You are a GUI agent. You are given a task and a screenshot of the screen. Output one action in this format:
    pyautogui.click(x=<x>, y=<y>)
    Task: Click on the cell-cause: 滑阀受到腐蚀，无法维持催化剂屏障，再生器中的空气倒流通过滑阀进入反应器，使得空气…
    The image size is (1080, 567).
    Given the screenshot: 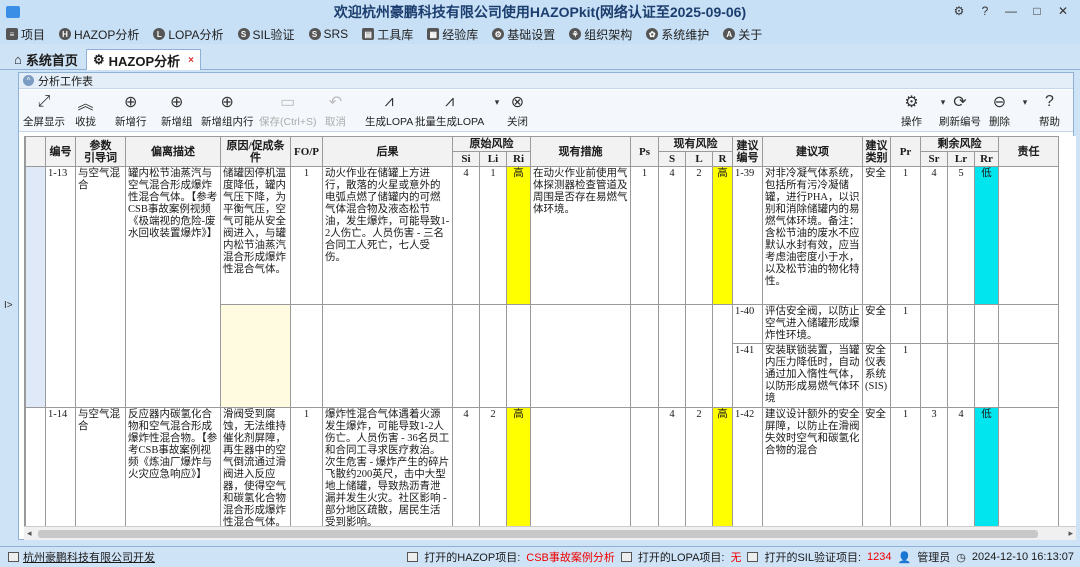 What is the action you would take?
    pyautogui.click(x=255, y=466)
    